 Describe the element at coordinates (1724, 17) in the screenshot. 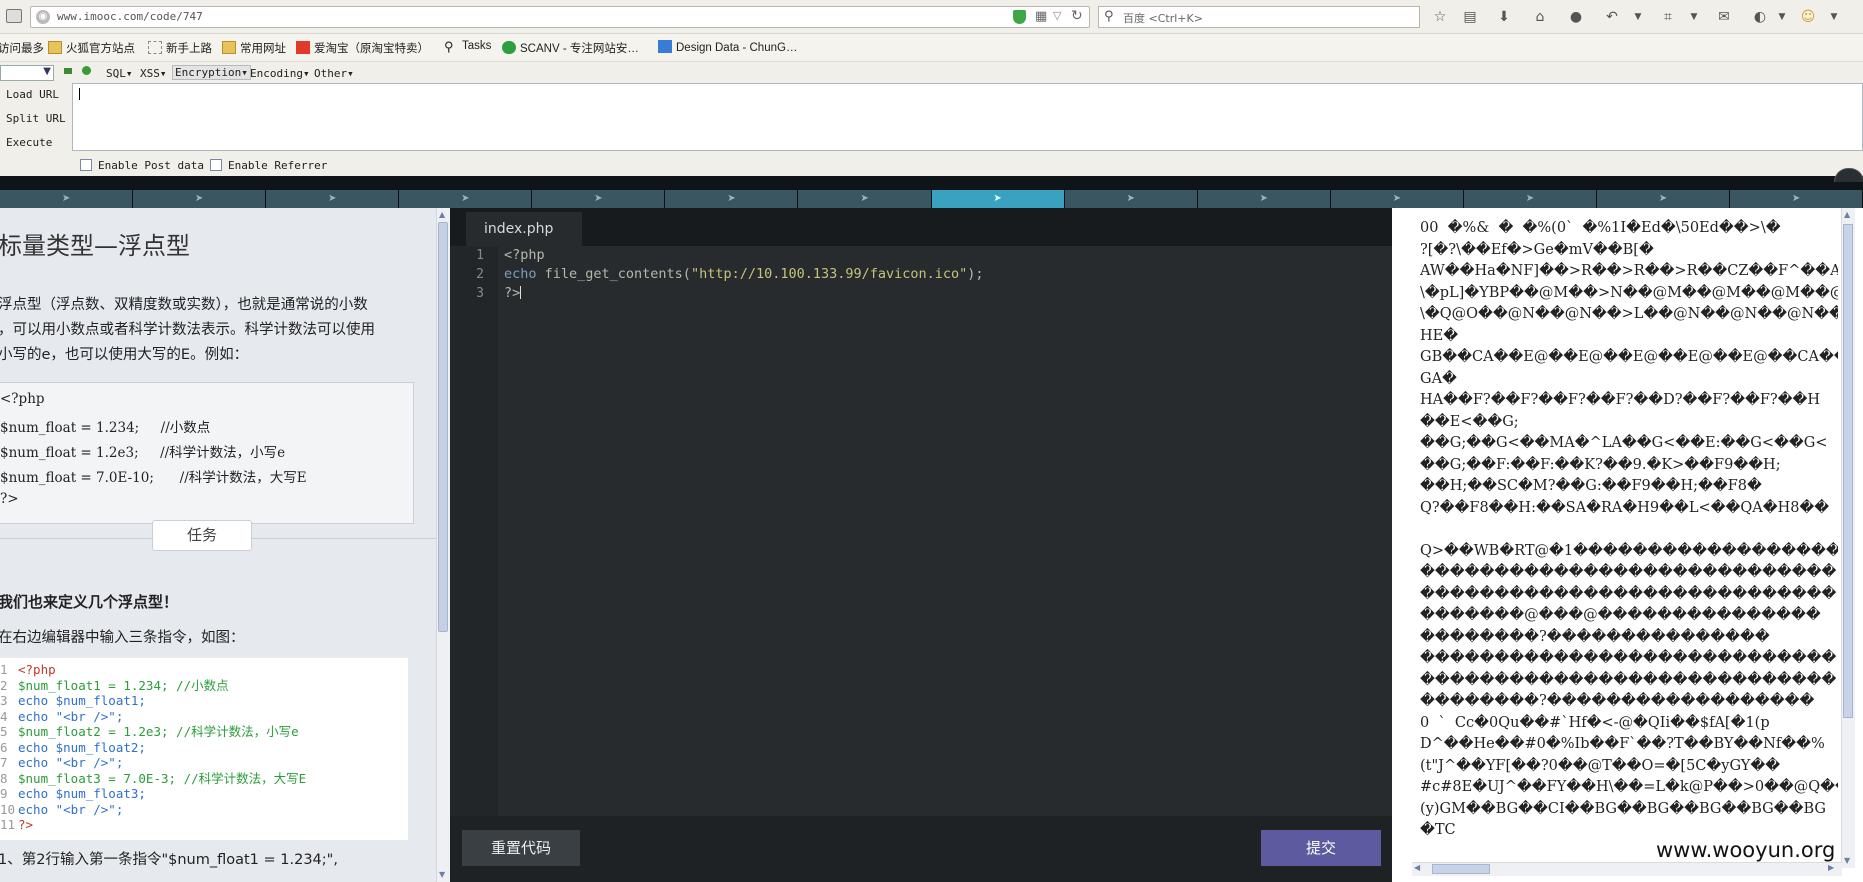

I see `message-icon: ✉` at that location.